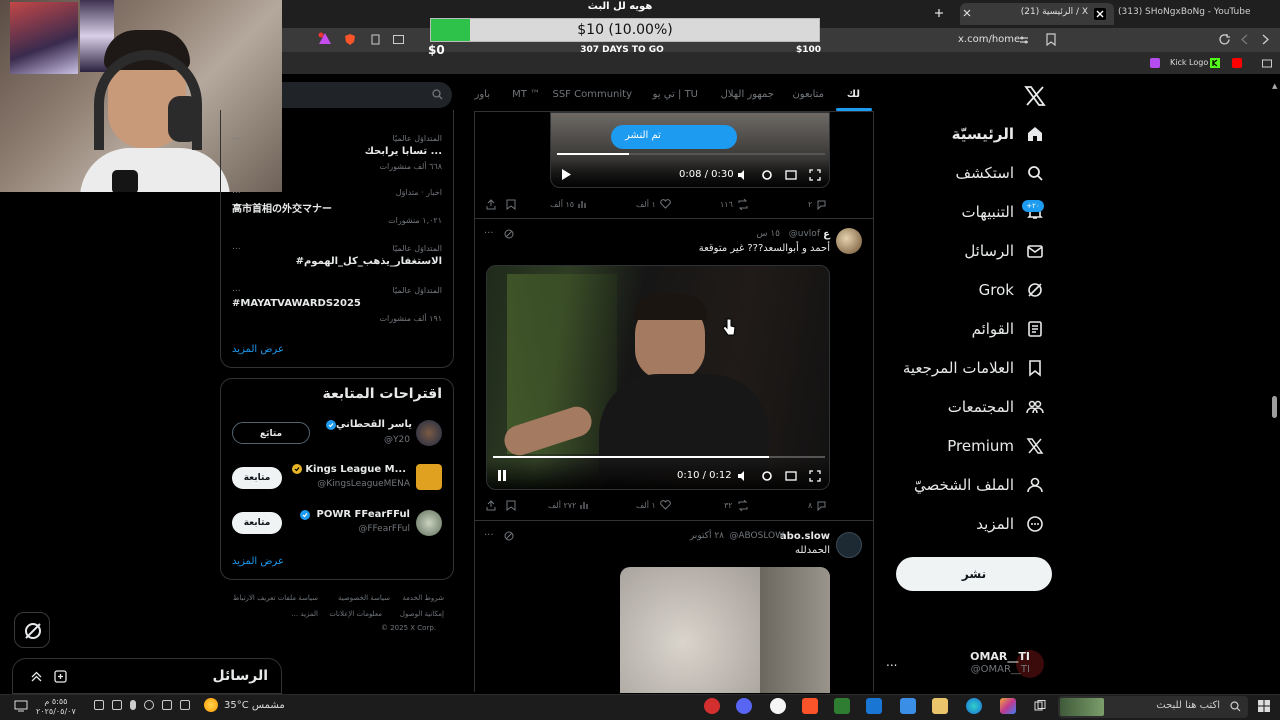 This screenshot has width=1280, height=720. What do you see at coordinates (254, 705) in the screenshot?
I see `taskbar-weather: 35°C مشمس` at bounding box center [254, 705].